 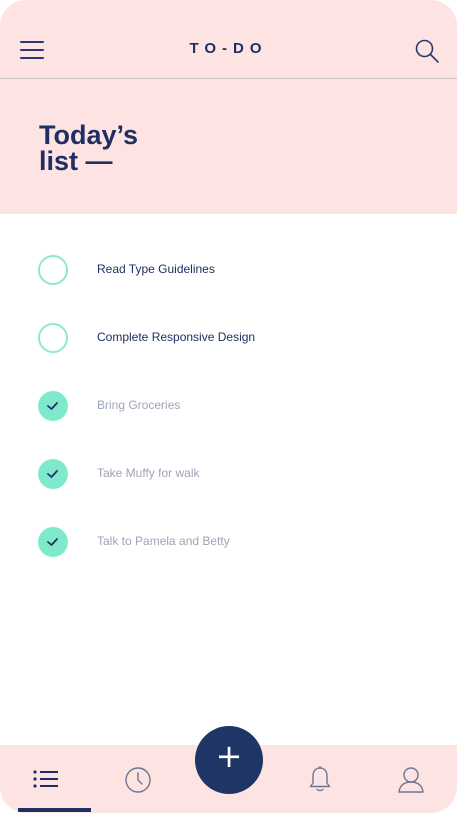 What do you see at coordinates (228, 48) in the screenshot?
I see `app-title: TO-DO` at bounding box center [228, 48].